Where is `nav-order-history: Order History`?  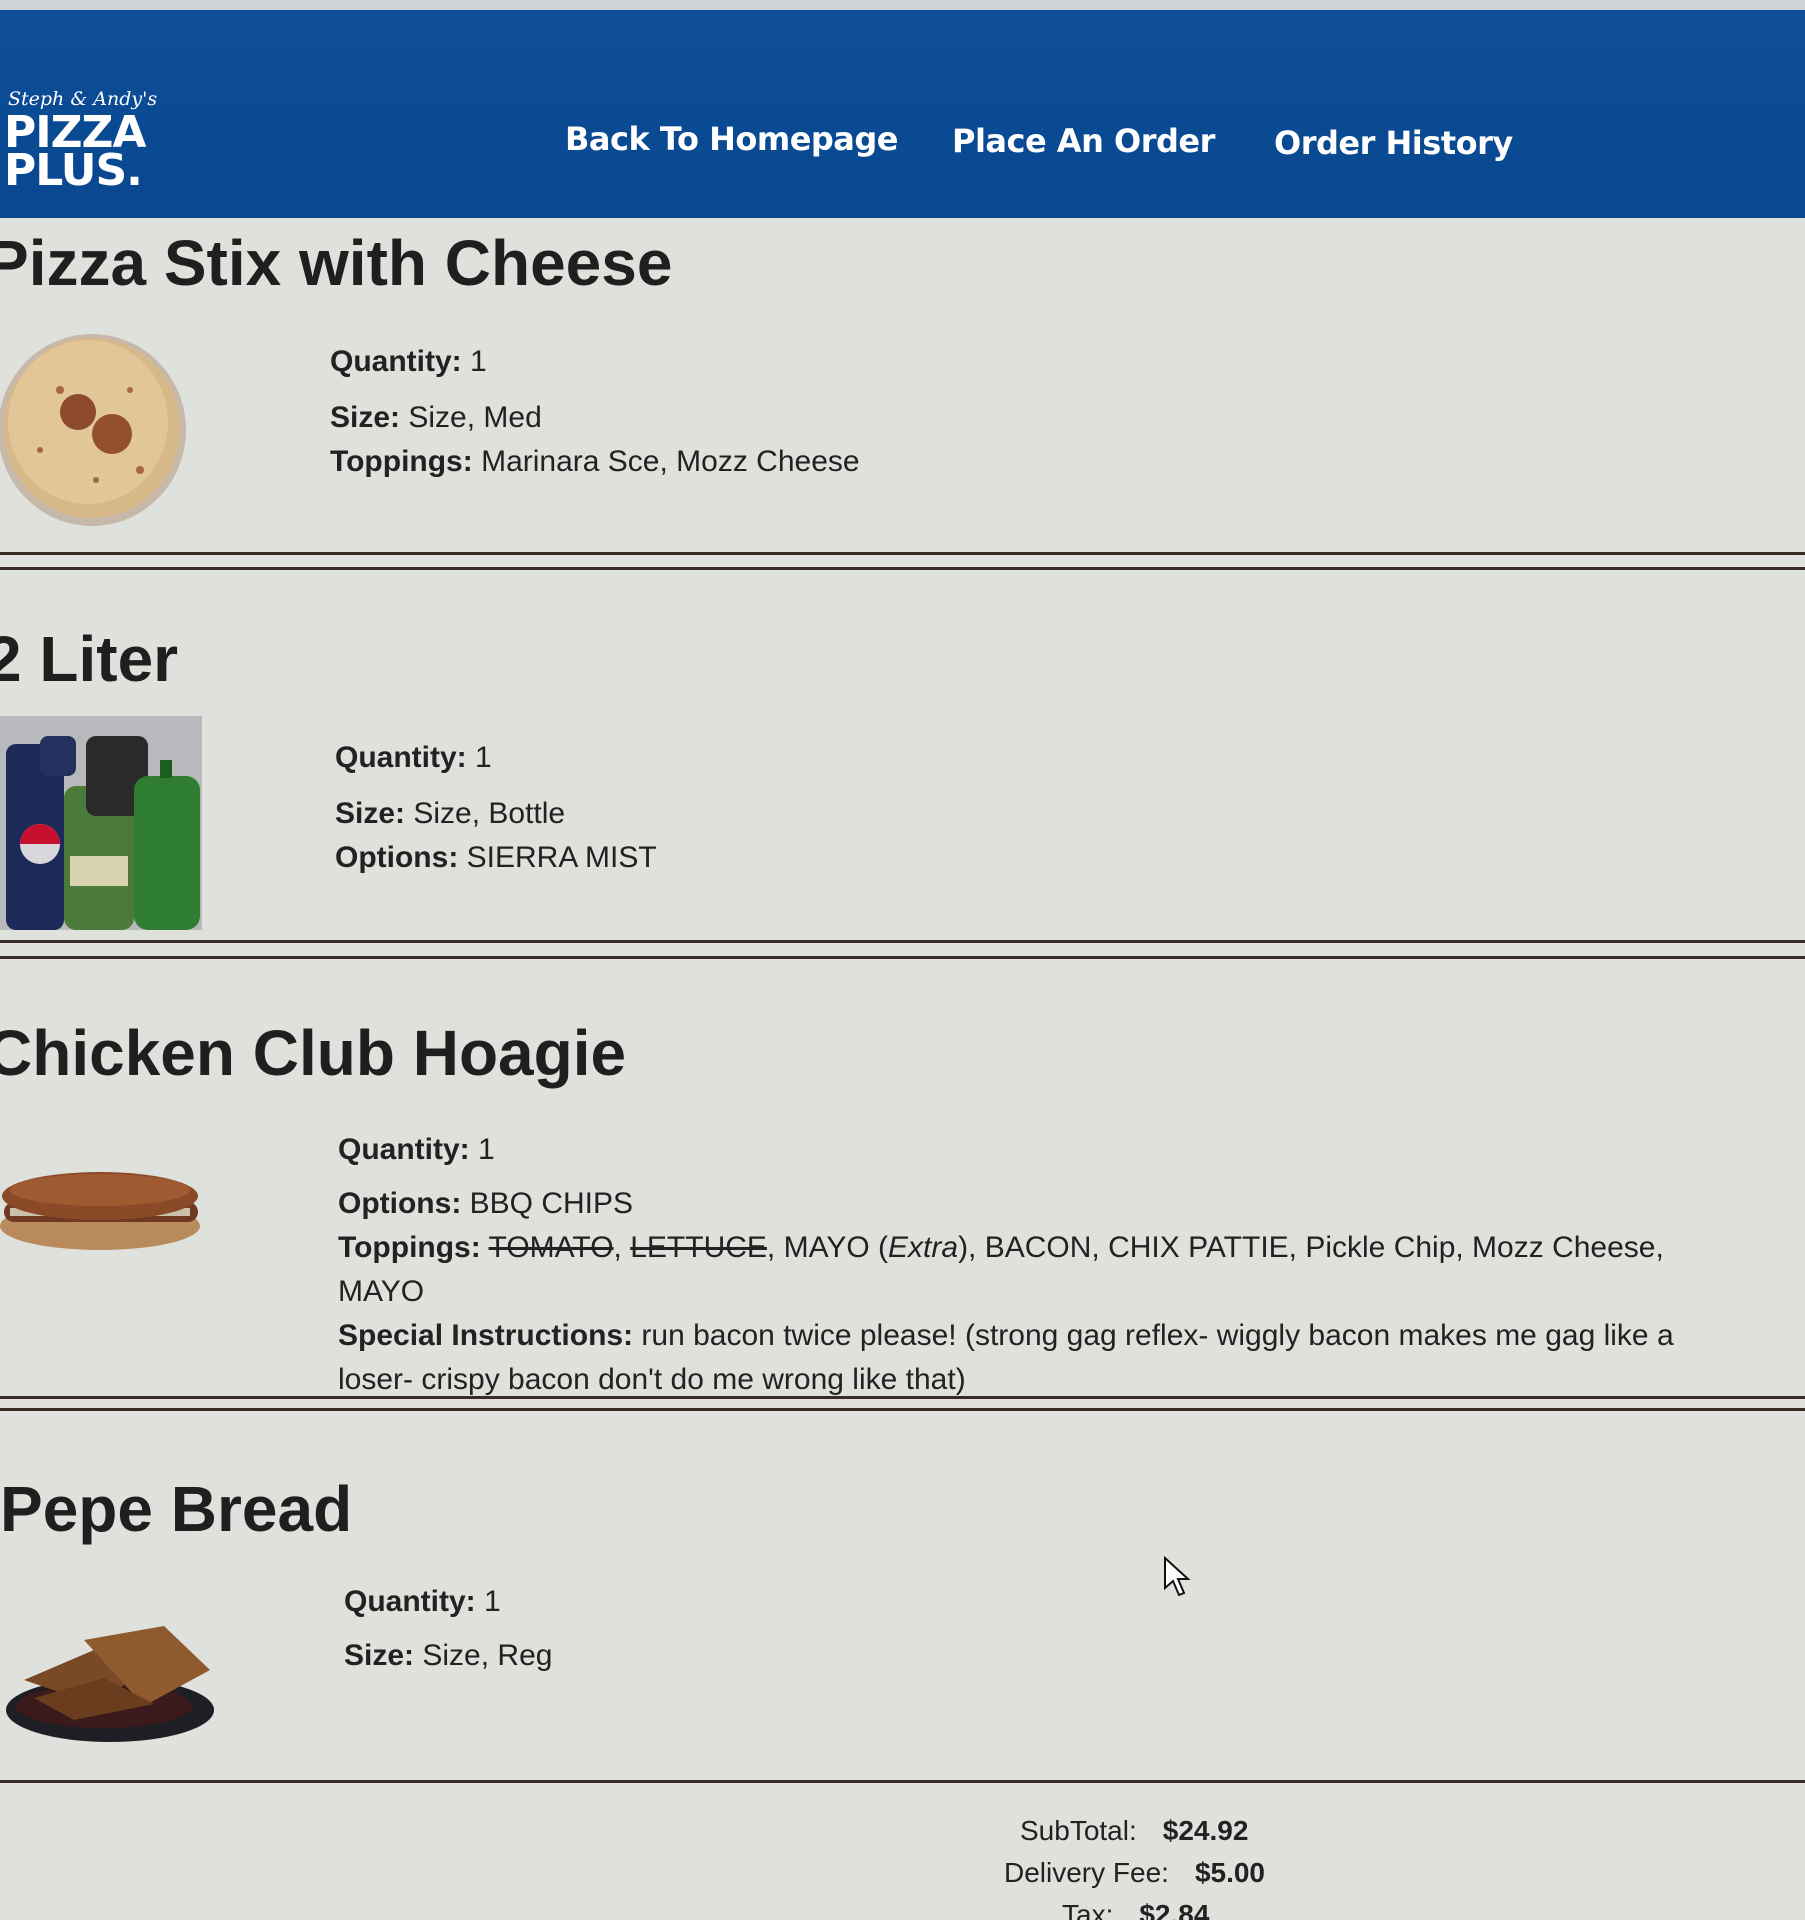
nav-order-history: Order History is located at coordinates (1393, 143).